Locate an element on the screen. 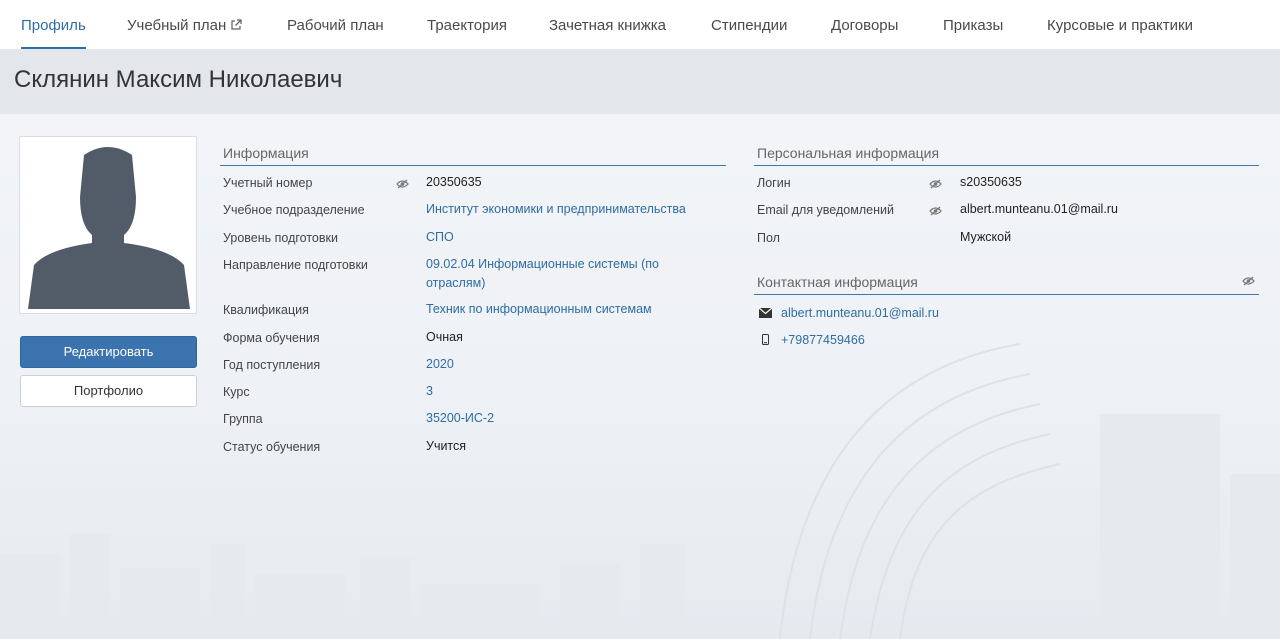 This screenshot has width=1280, height=639. label-course: Курс is located at coordinates (236, 392).